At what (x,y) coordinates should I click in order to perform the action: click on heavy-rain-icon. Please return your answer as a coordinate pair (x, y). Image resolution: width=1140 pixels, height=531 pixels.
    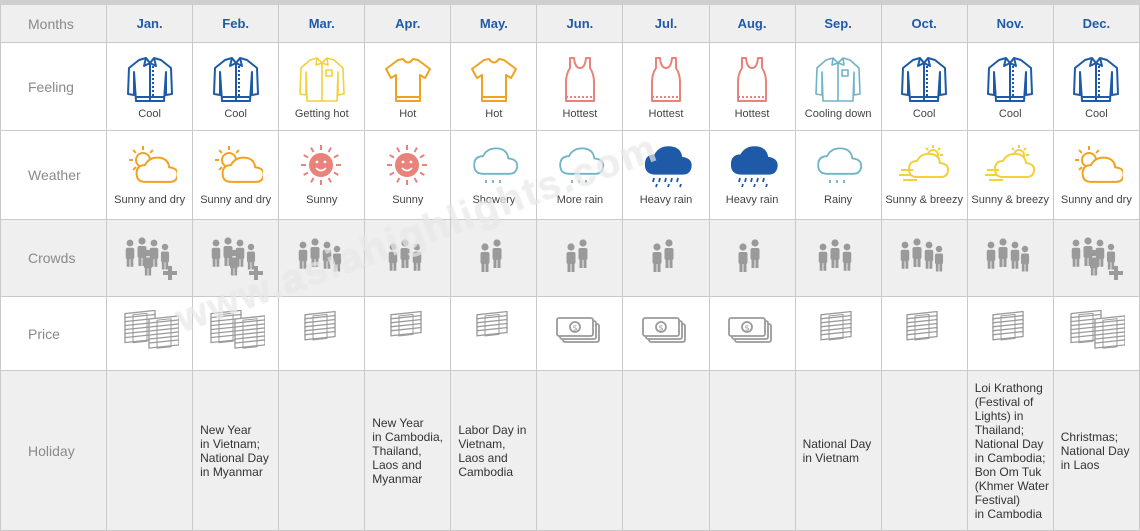
    Looking at the image, I should click on (668, 167).